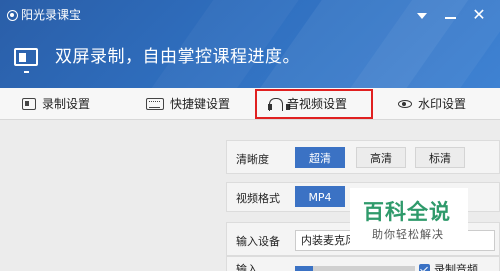 The width and height of the screenshot is (500, 271). I want to click on clarity-option-ultra-hd: 超清, so click(320, 157).